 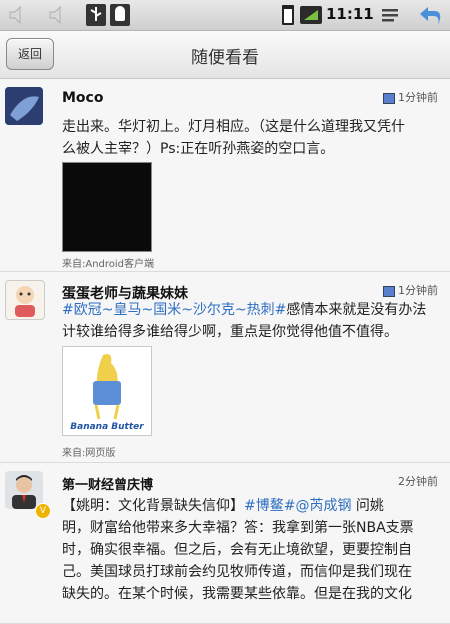 I want to click on post-text-line: 明，财富给他带来多大幸福？答：我拿到第一张NBA支票, so click(x=238, y=528).